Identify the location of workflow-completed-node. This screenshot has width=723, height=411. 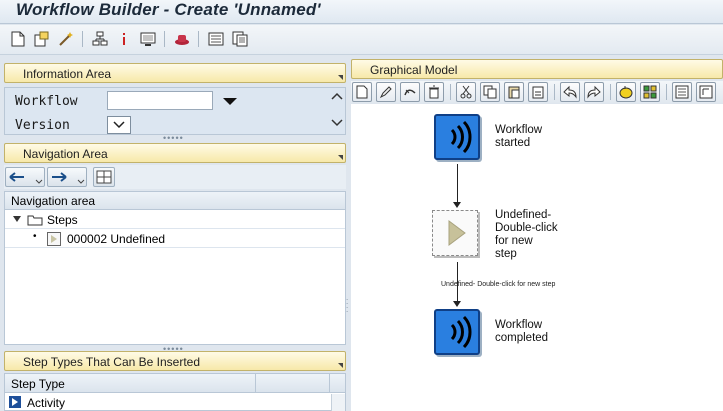
(457, 332).